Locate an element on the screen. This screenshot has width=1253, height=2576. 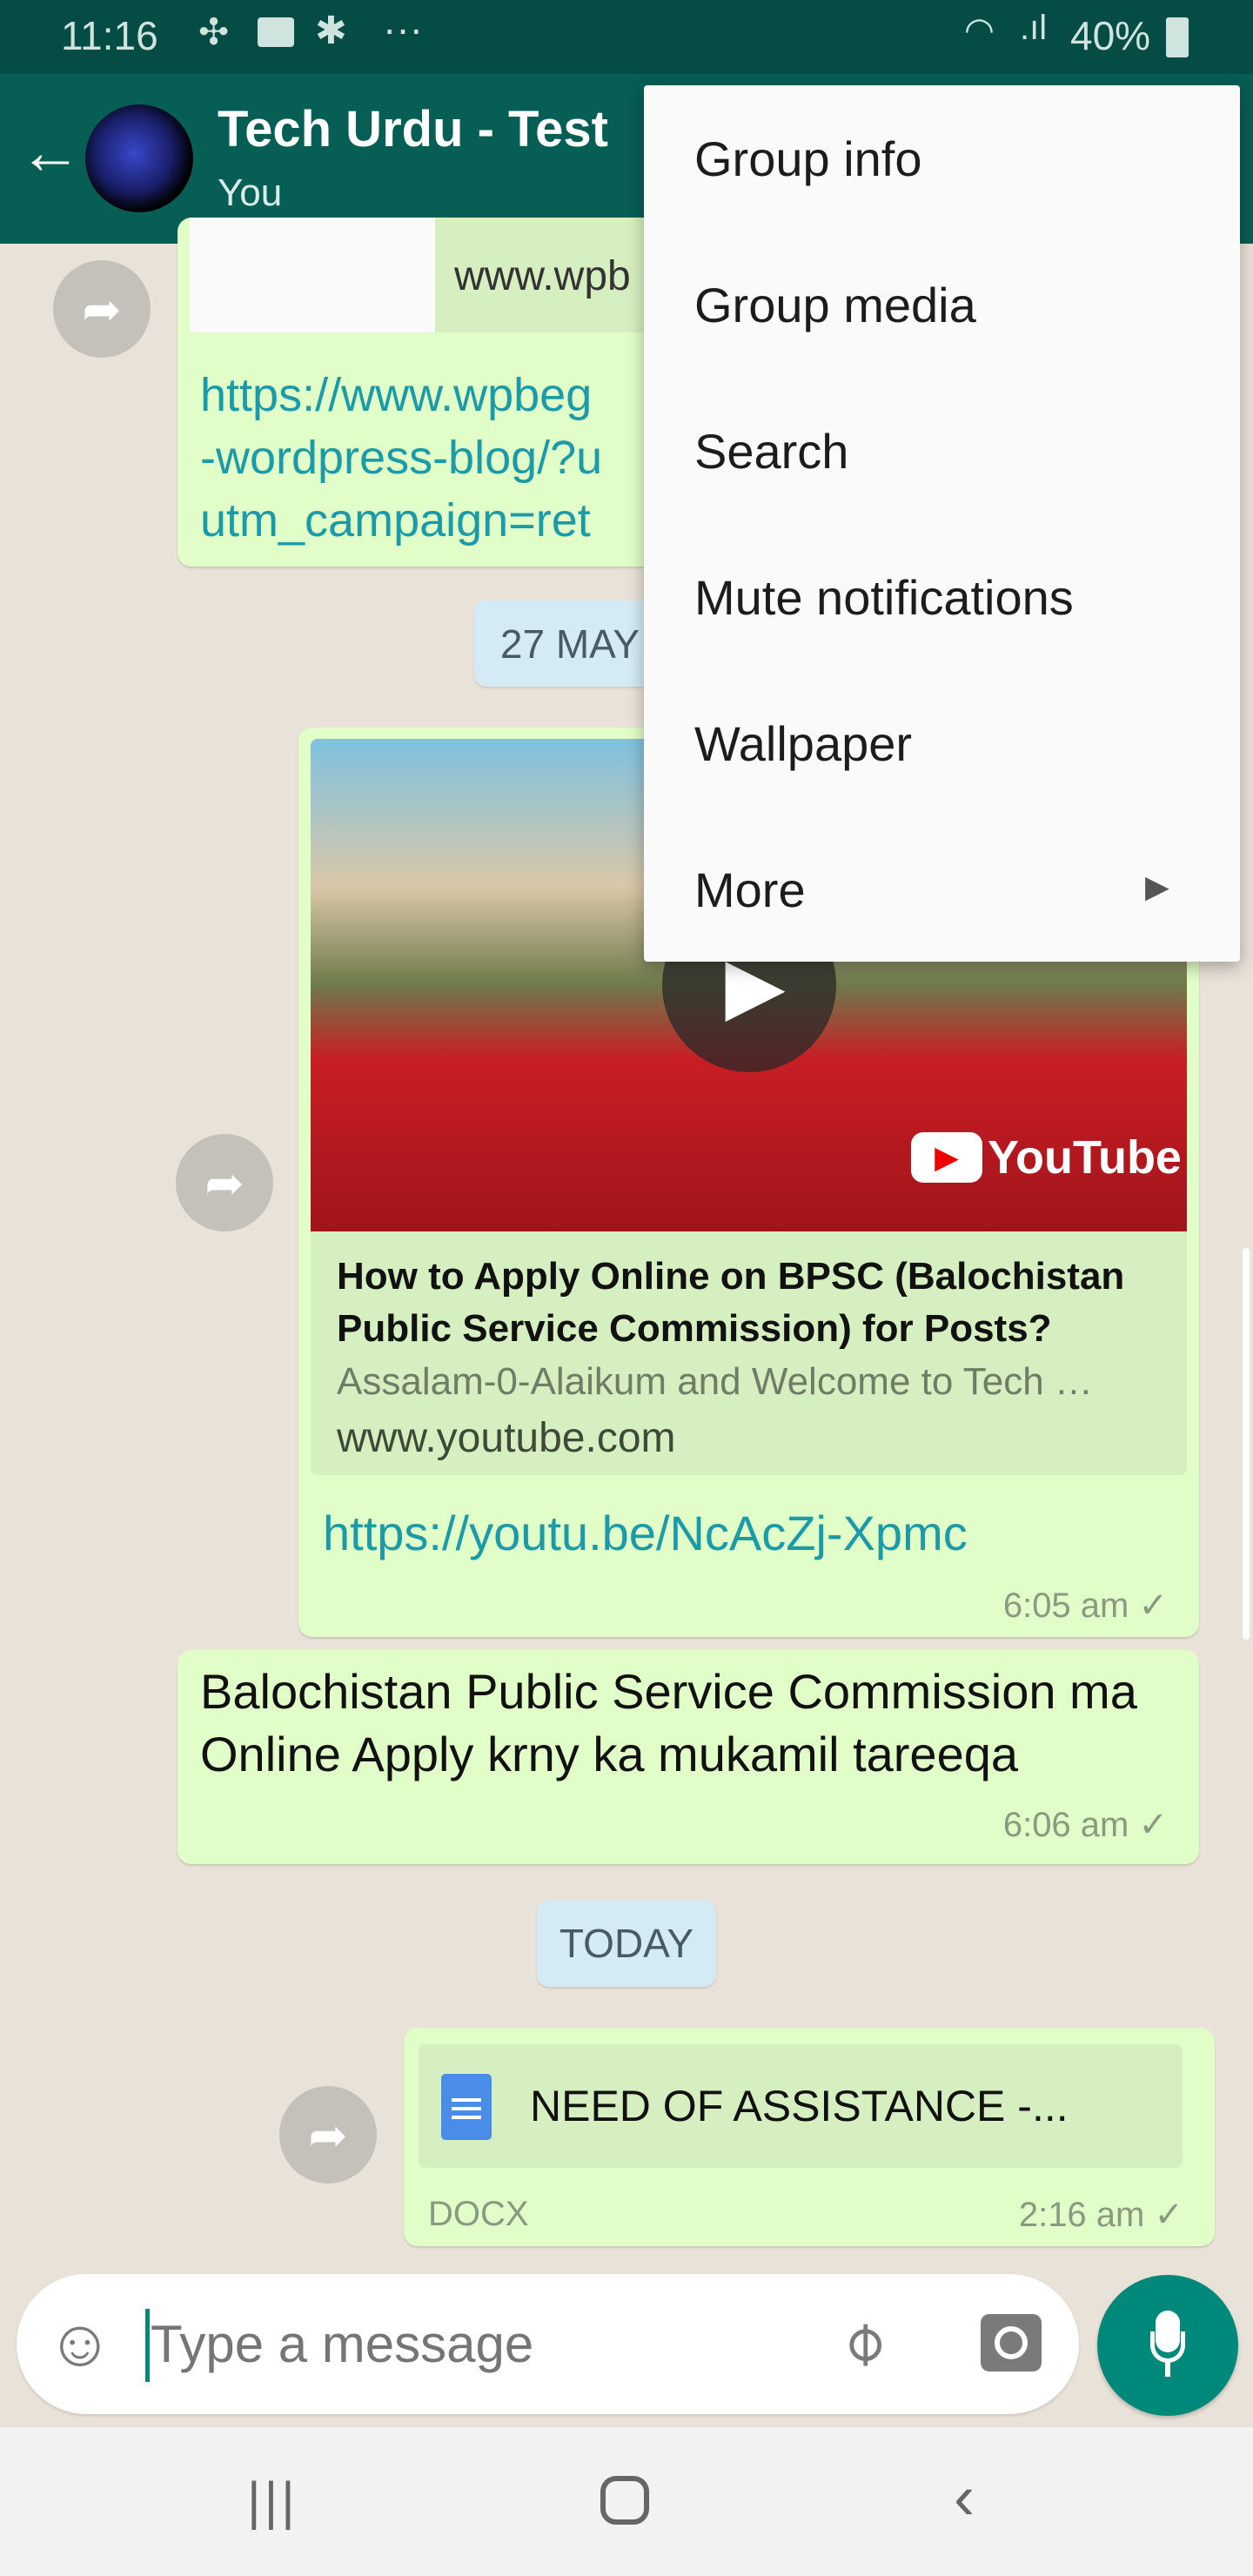
message-bubble: NEED OF ASSISTANCE -... DOCX 2:16 am ✓ is located at coordinates (809, 2137).